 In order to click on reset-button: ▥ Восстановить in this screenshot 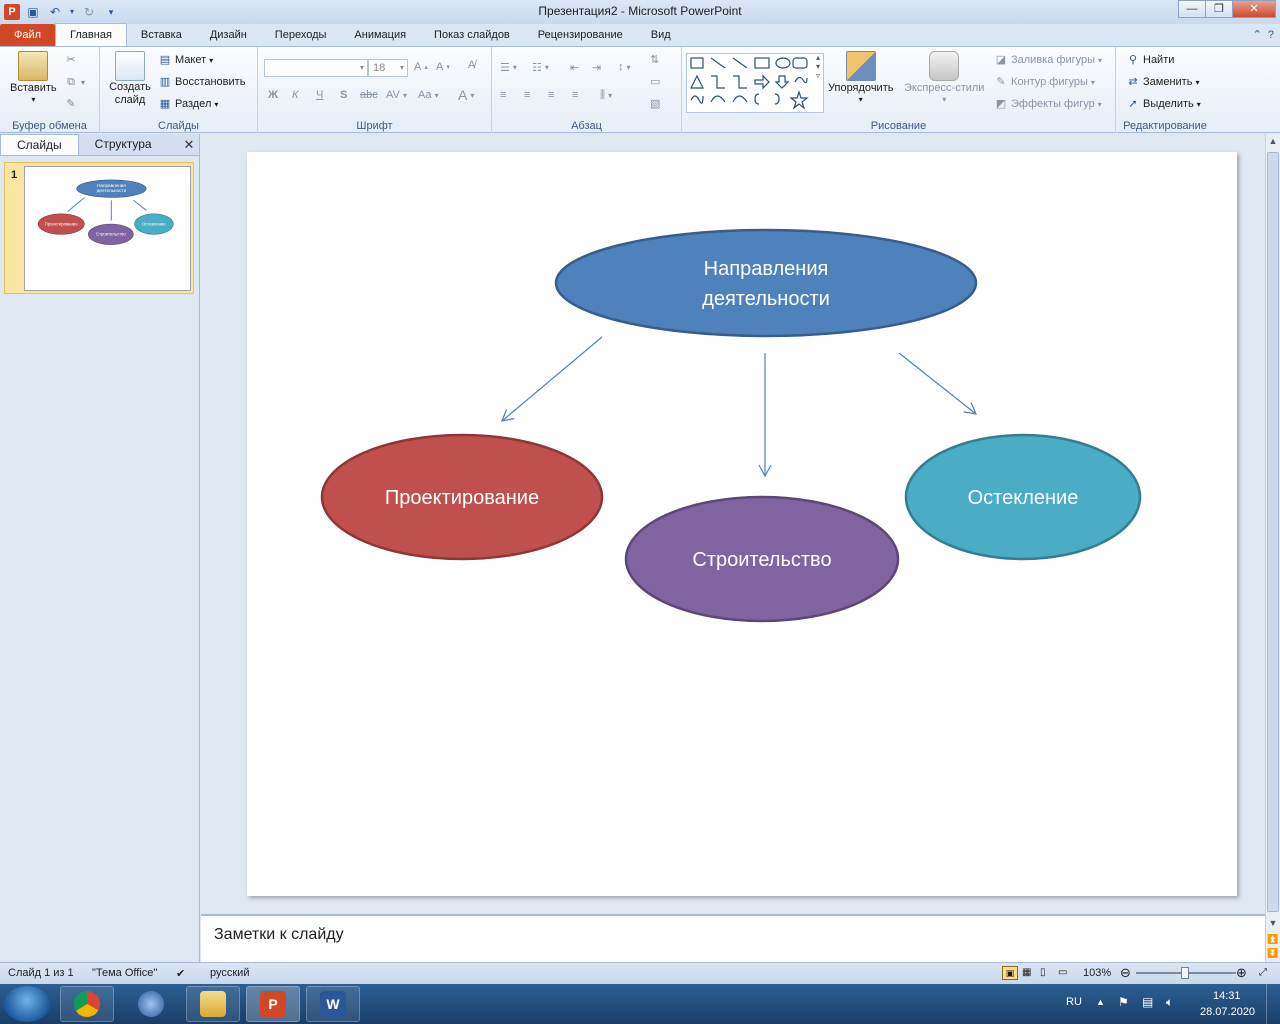, I will do `click(202, 82)`.